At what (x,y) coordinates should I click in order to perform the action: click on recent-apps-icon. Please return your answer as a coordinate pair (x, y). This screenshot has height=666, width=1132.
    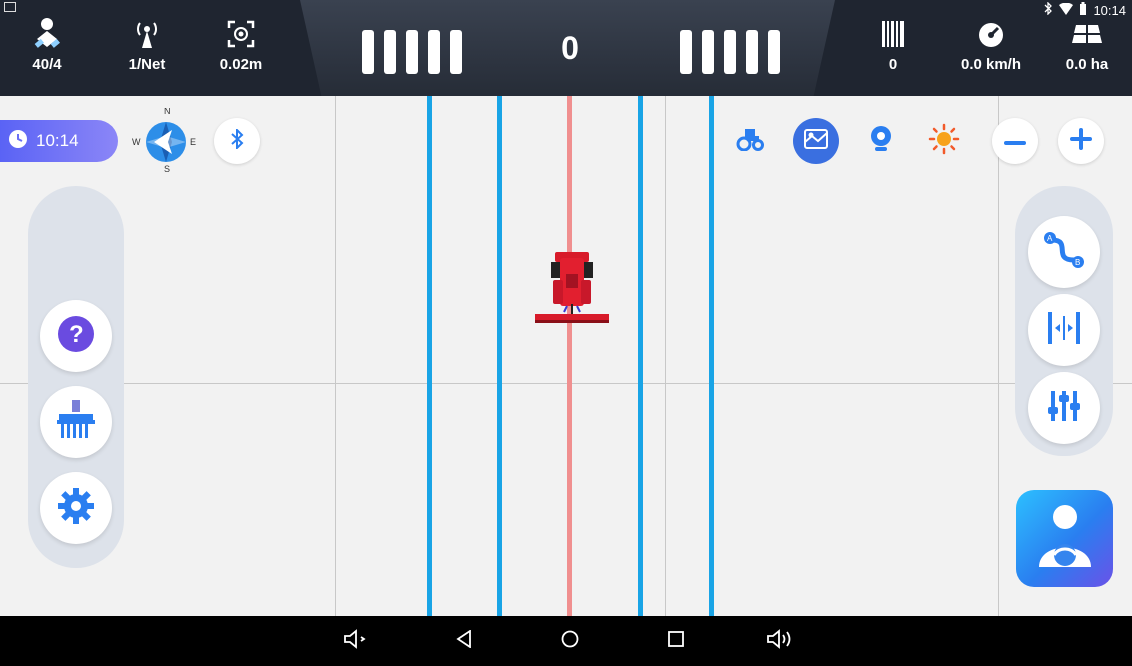
    Looking at the image, I should click on (676, 641).